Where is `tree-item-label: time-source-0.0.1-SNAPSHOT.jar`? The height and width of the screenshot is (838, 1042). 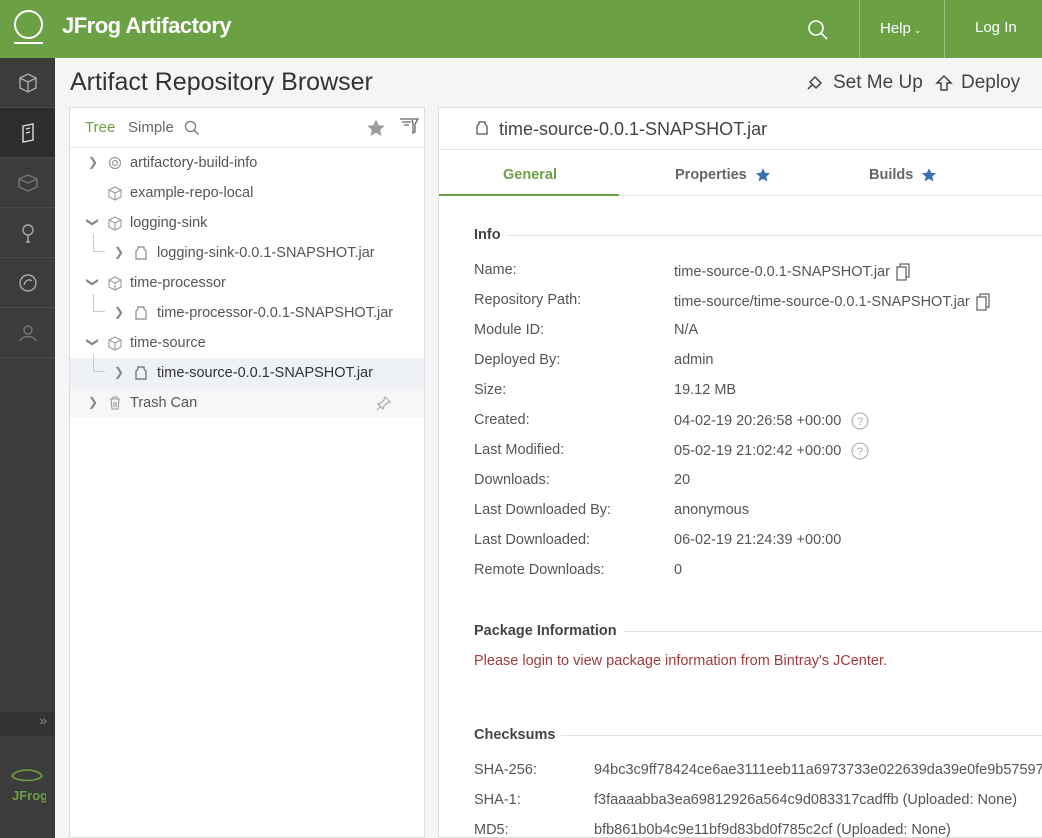 tree-item-label: time-source-0.0.1-SNAPSHOT.jar is located at coordinates (265, 373).